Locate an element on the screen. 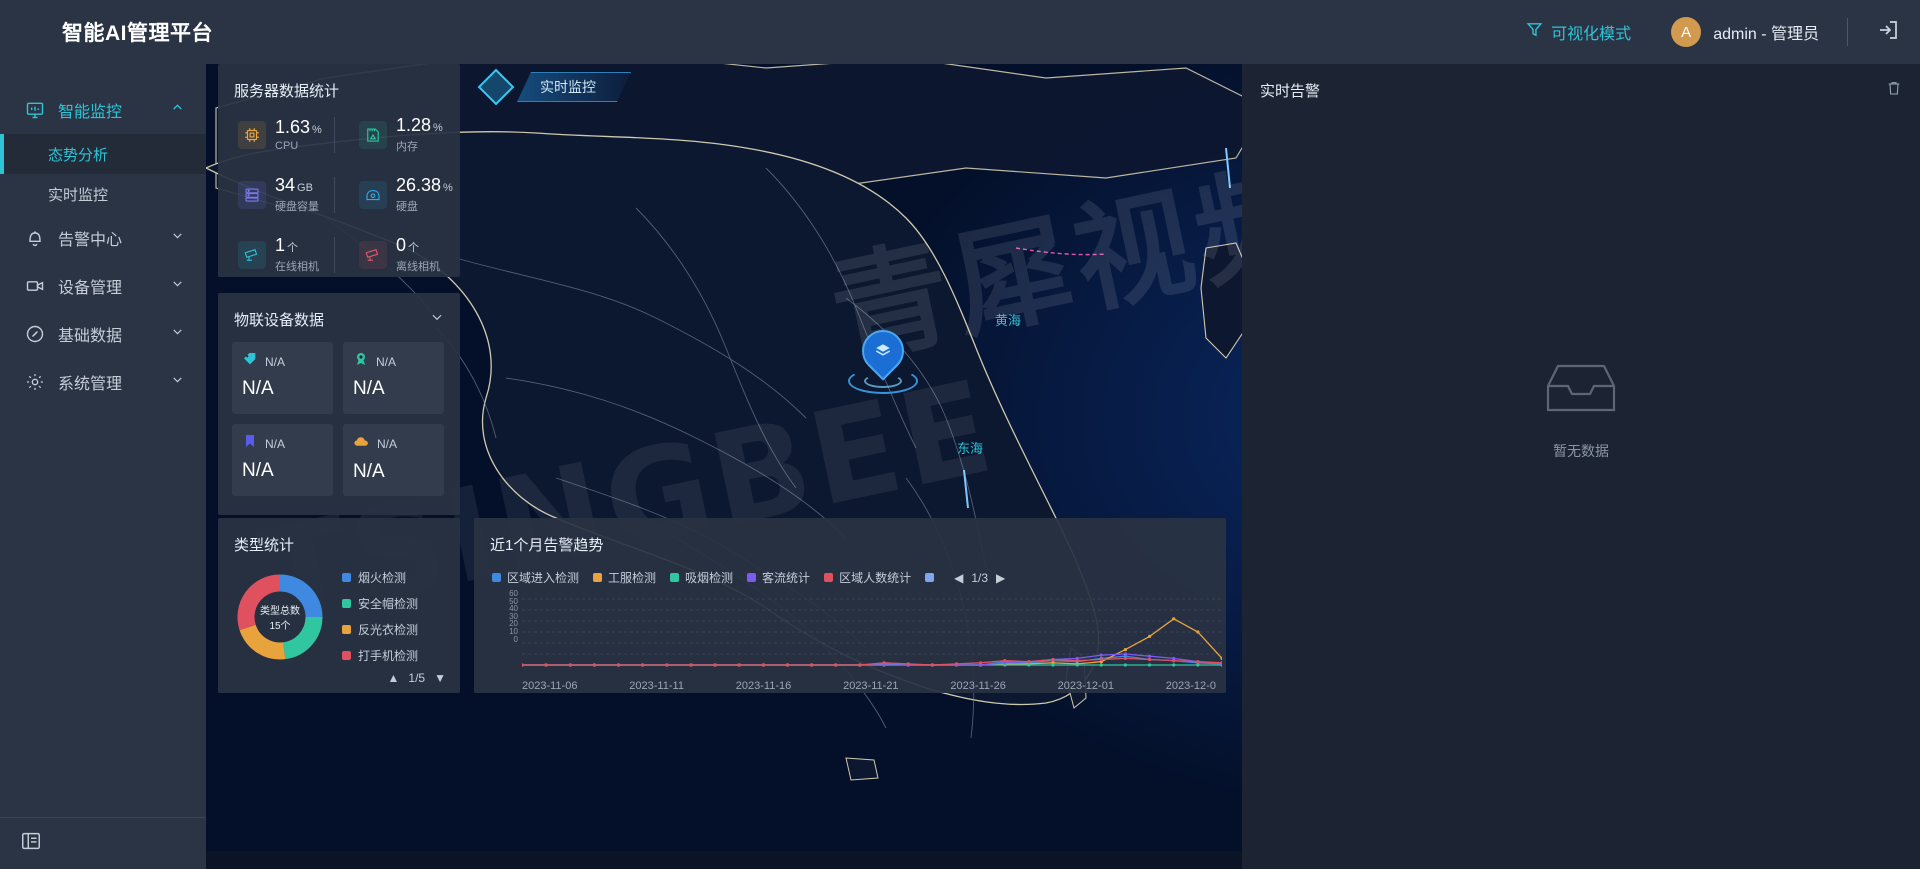  stat-value: 1.28% is located at coordinates (419, 125).